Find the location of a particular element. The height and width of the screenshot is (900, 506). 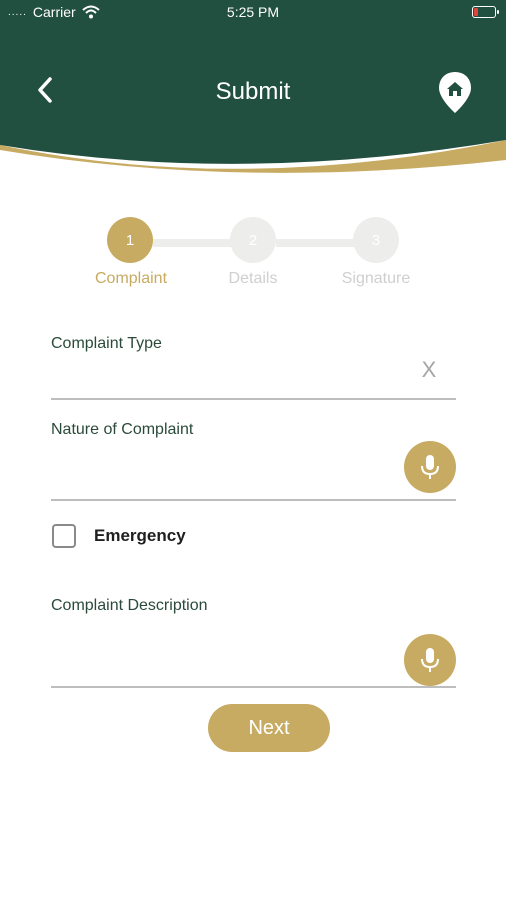

complaint-type-underline is located at coordinates (253, 399).